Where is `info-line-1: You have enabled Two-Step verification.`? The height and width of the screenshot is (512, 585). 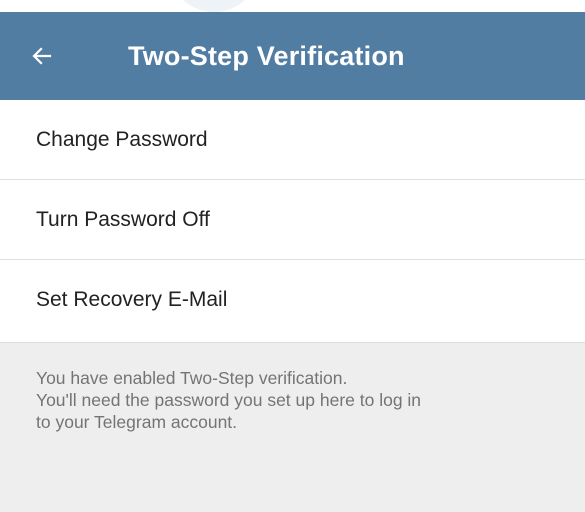 info-line-1: You have enabled Two-Step verification. is located at coordinates (192, 378).